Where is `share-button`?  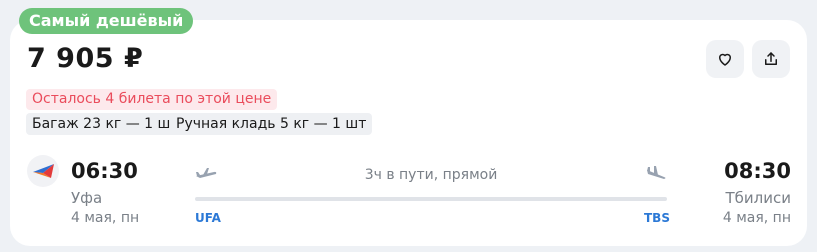
share-button is located at coordinates (771, 59).